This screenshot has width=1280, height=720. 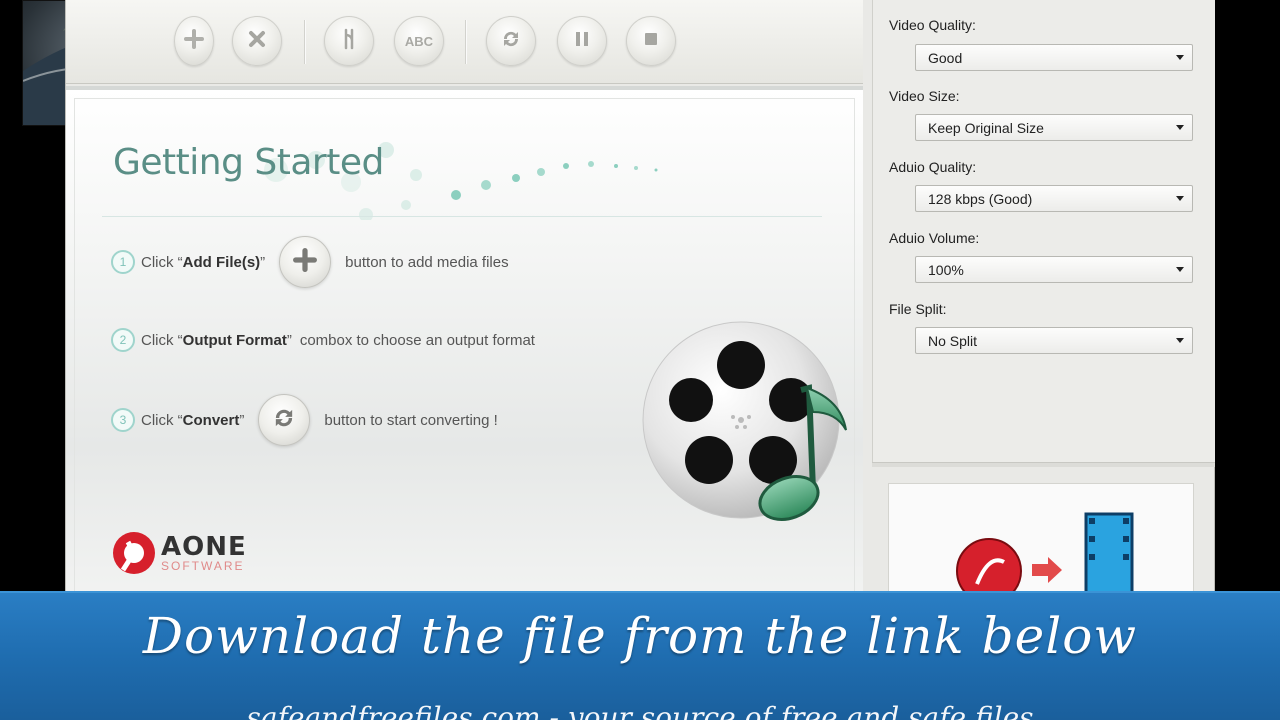 I want to click on add-icon, so click(x=194, y=41).